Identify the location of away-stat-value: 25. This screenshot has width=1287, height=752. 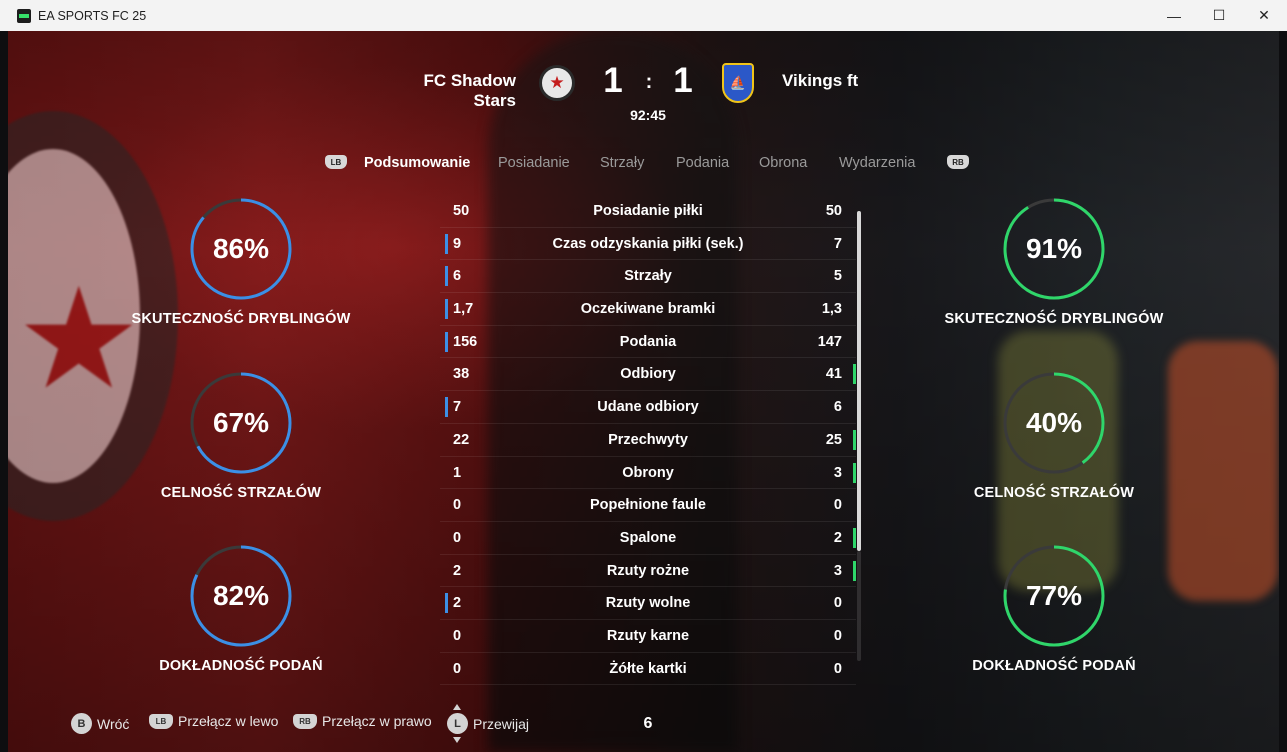
(833, 439).